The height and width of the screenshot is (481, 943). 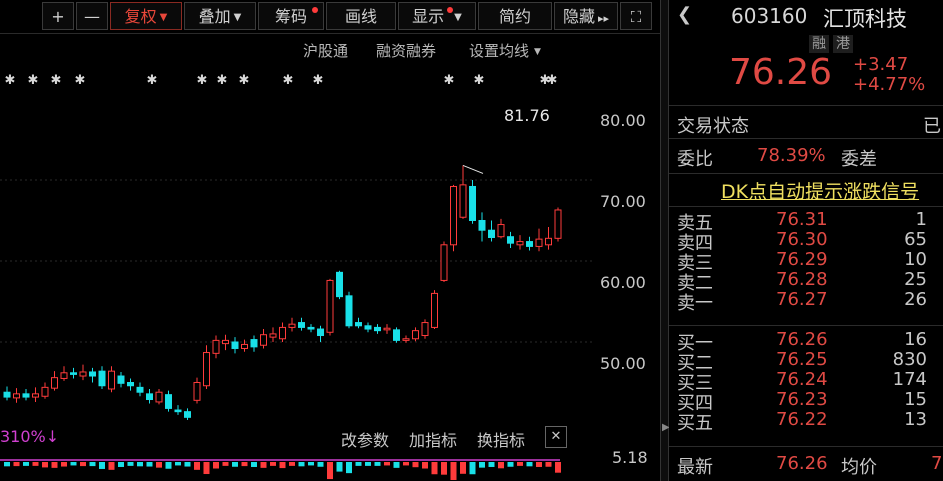 What do you see at coordinates (220, 16) in the screenshot?
I see `diejia-button: 叠加 ▼` at bounding box center [220, 16].